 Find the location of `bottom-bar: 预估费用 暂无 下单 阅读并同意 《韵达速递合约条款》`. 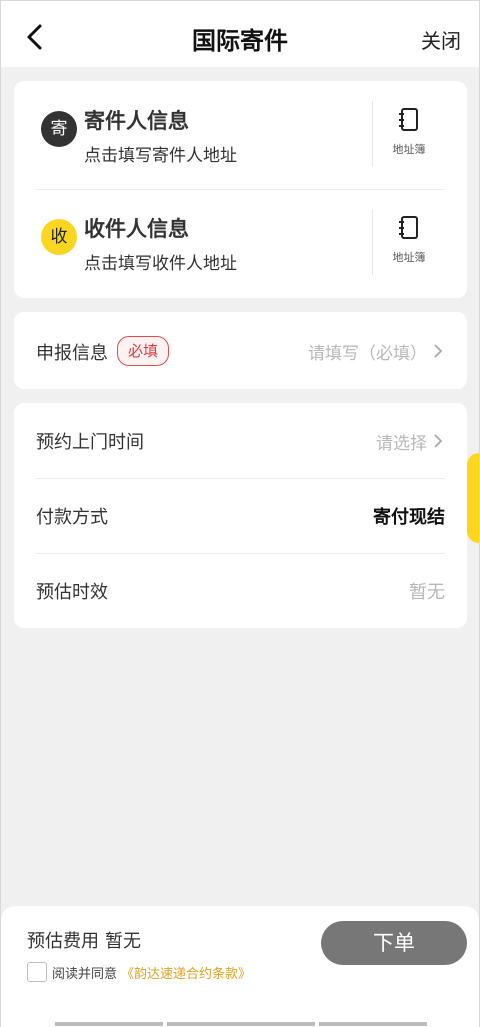

bottom-bar: 预估费用 暂无 下单 阅读并同意 《韵达速递合约条款》 is located at coordinates (240, 966).